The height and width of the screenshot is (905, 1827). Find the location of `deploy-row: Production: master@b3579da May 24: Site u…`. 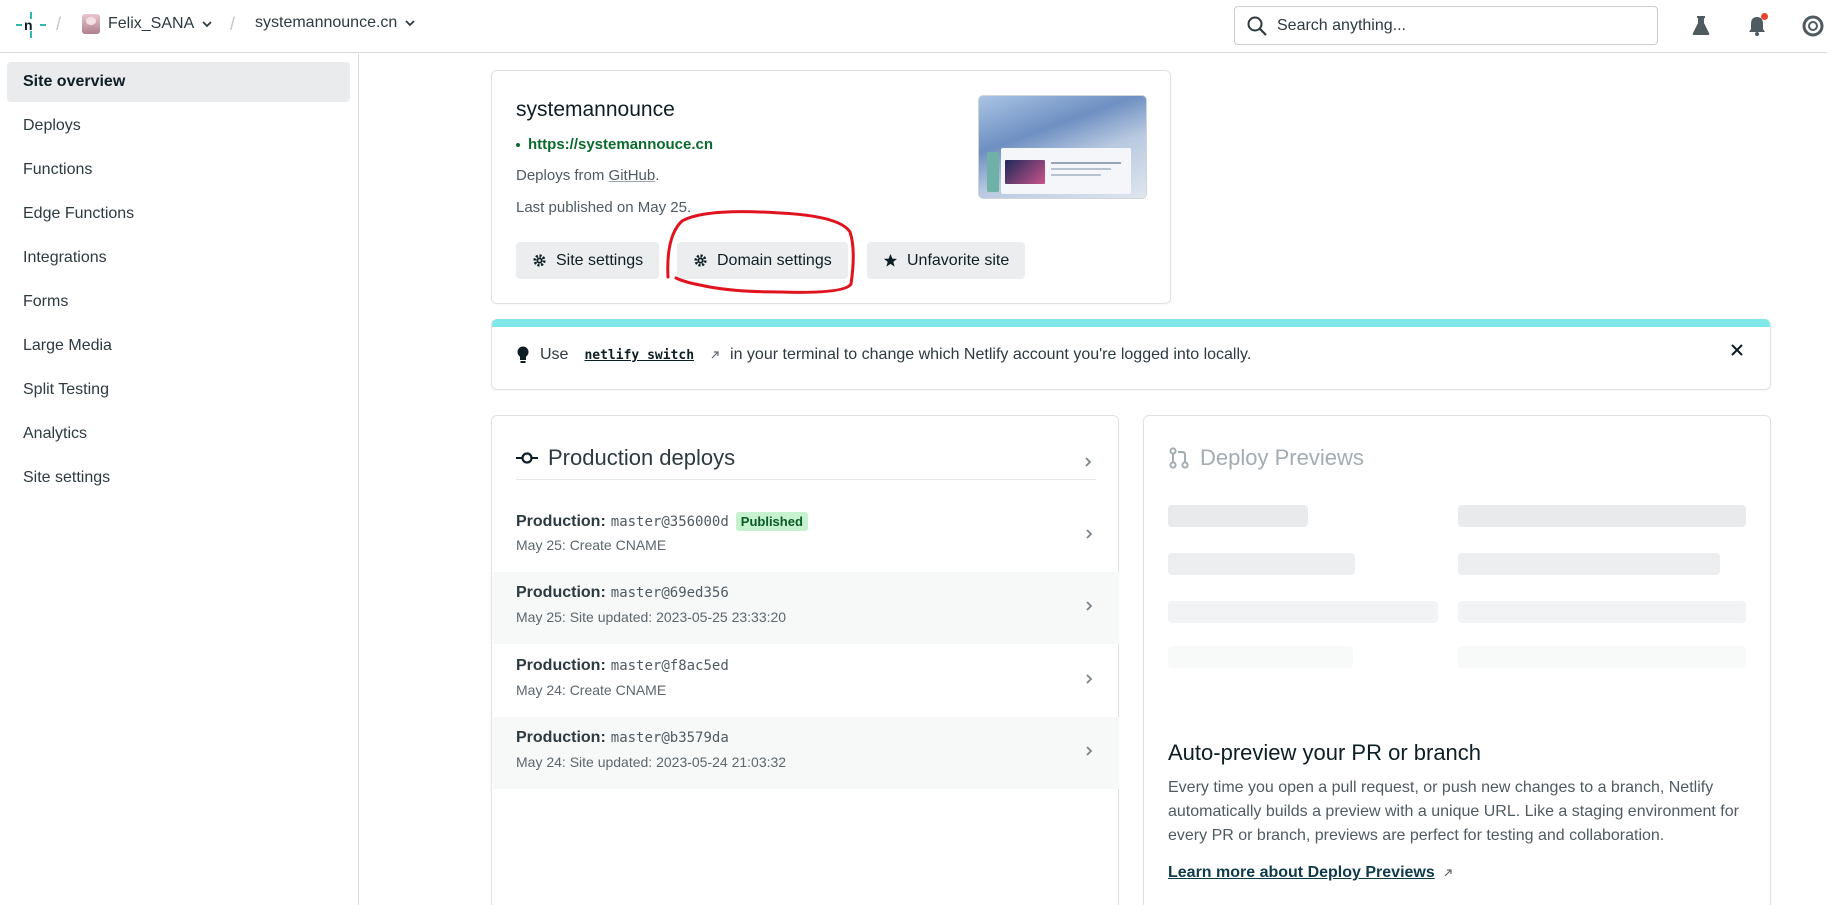

deploy-row: Production: master@b3579da May 24: Site u… is located at coordinates (806, 753).